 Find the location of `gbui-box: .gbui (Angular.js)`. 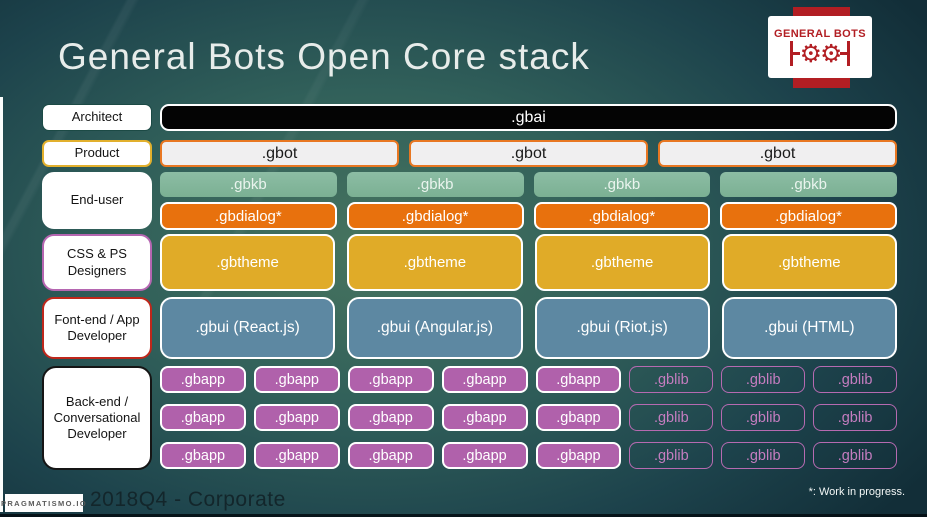

gbui-box: .gbui (Angular.js) is located at coordinates (435, 328).